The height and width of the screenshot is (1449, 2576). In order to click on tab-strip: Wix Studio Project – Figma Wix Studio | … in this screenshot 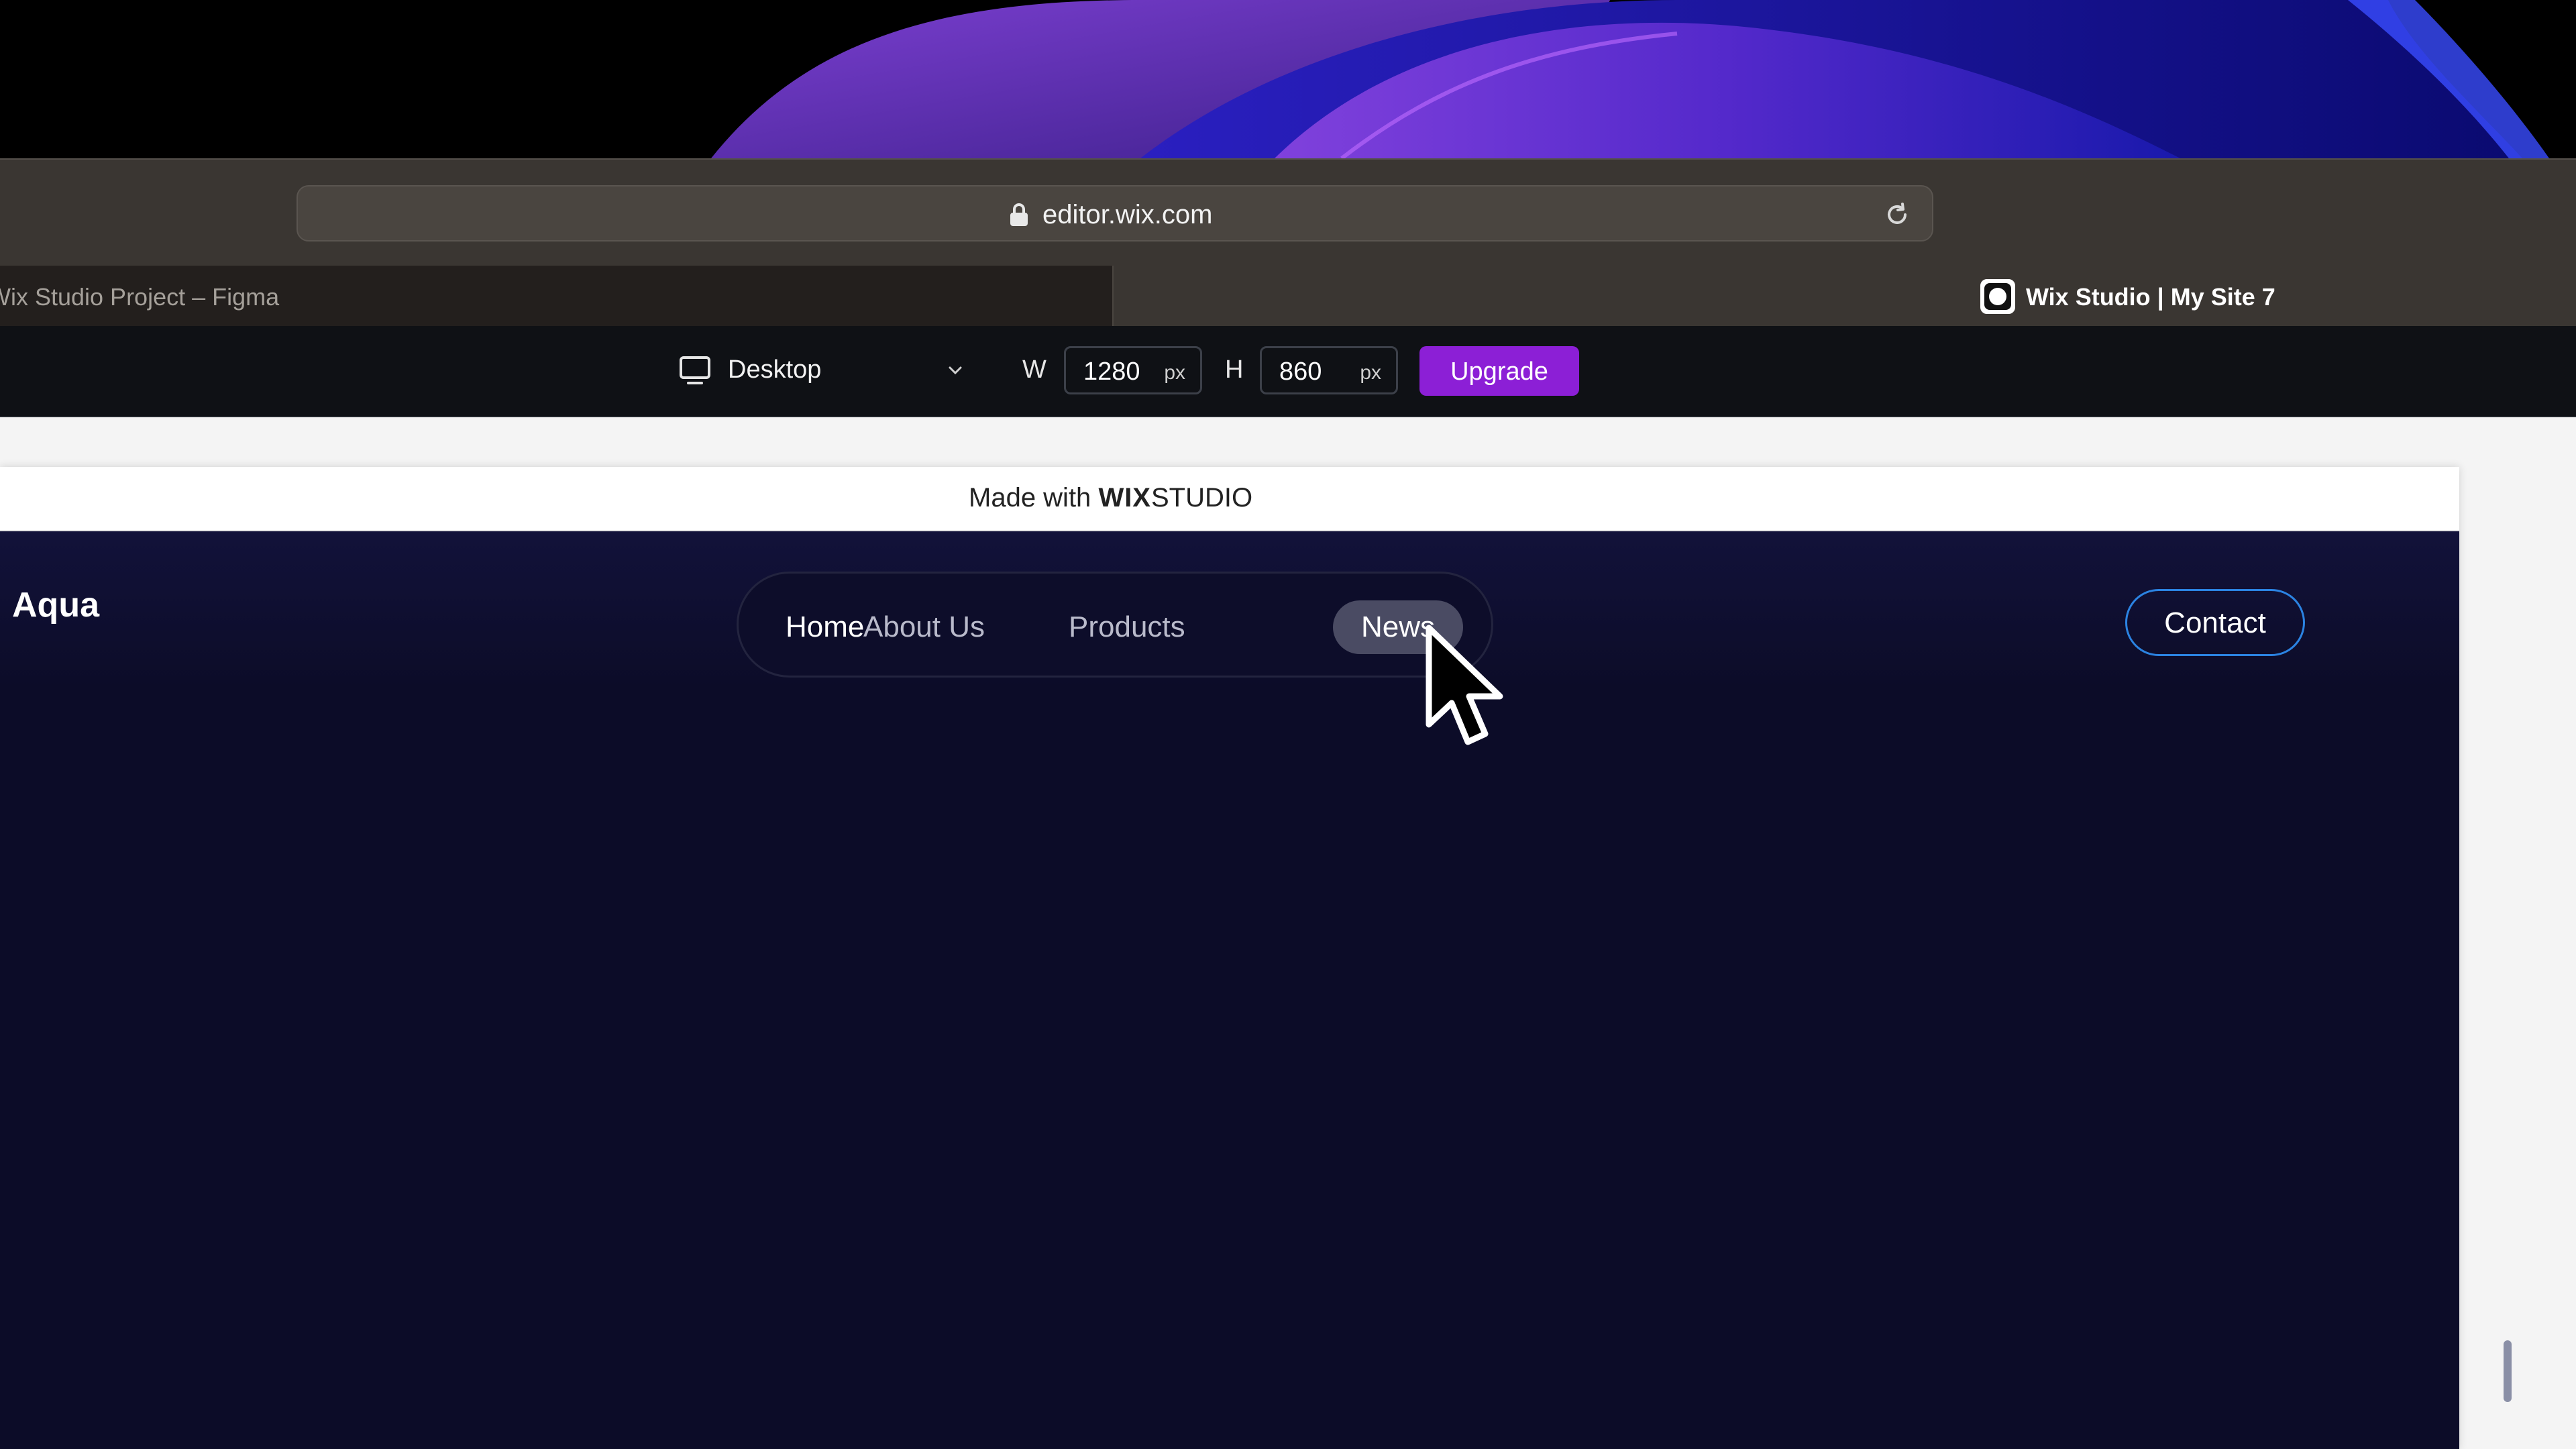, I will do `click(1288, 296)`.